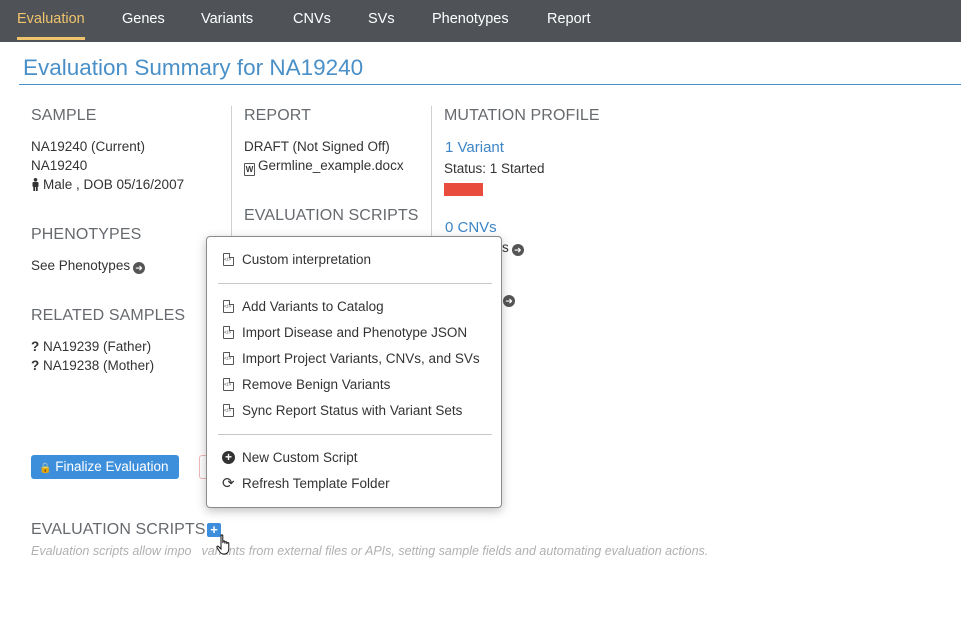  What do you see at coordinates (505, 247) in the screenshot?
I see `cnvs-status-partial-text: s` at bounding box center [505, 247].